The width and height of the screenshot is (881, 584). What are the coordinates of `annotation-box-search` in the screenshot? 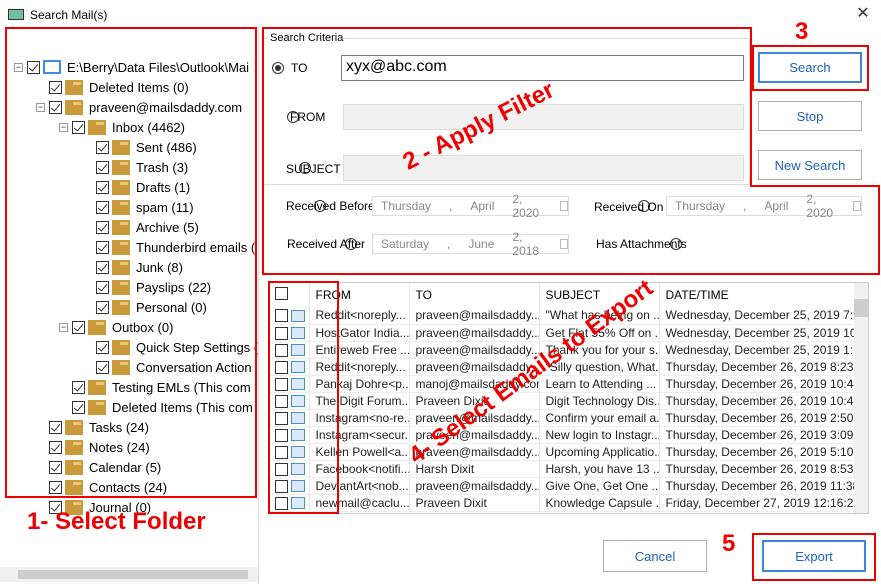 It's located at (810, 68).